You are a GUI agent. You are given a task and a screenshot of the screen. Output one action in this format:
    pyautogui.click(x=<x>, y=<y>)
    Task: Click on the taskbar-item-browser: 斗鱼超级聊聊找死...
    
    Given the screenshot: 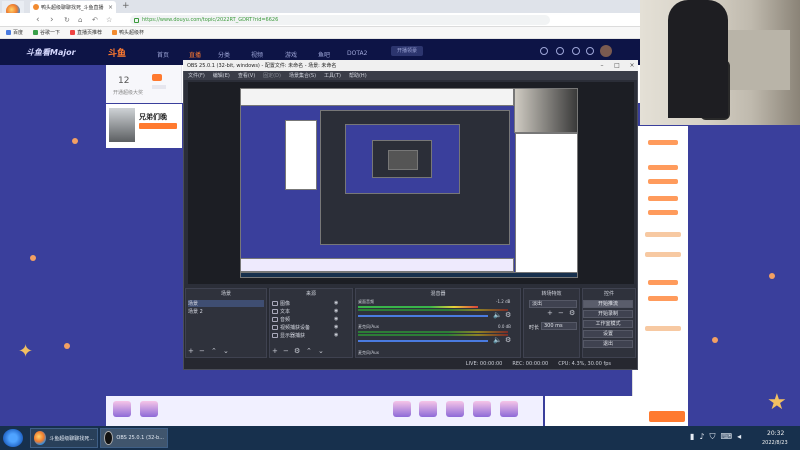 What is the action you would take?
    pyautogui.click(x=64, y=438)
    